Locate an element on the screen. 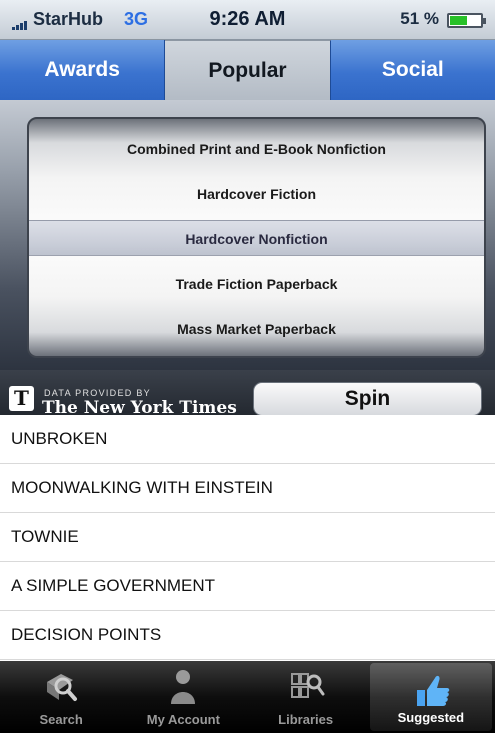 This screenshot has height=733, width=495. tab-popular: Popular is located at coordinates (248, 70).